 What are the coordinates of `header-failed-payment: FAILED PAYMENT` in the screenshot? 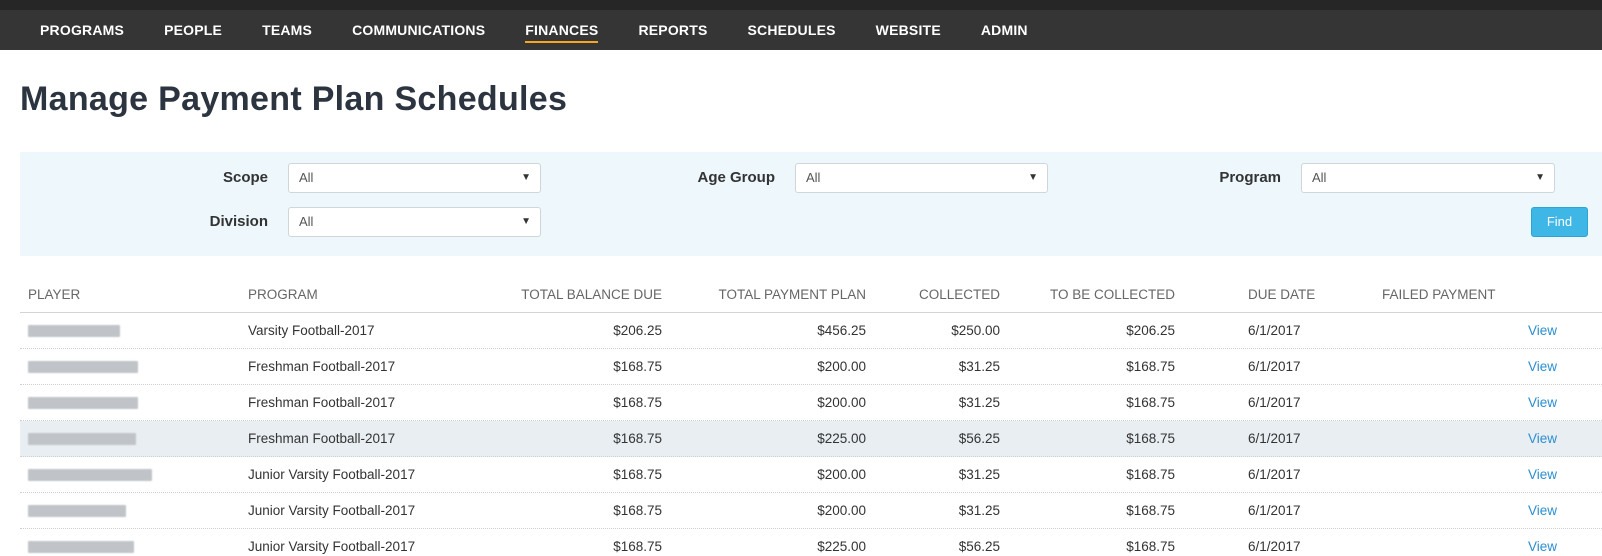 It's located at (1452, 294).